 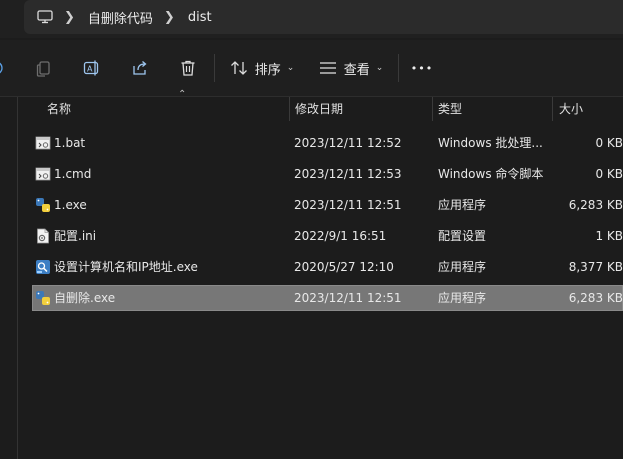 I want to click on app-exe-icon, so click(x=43, y=267).